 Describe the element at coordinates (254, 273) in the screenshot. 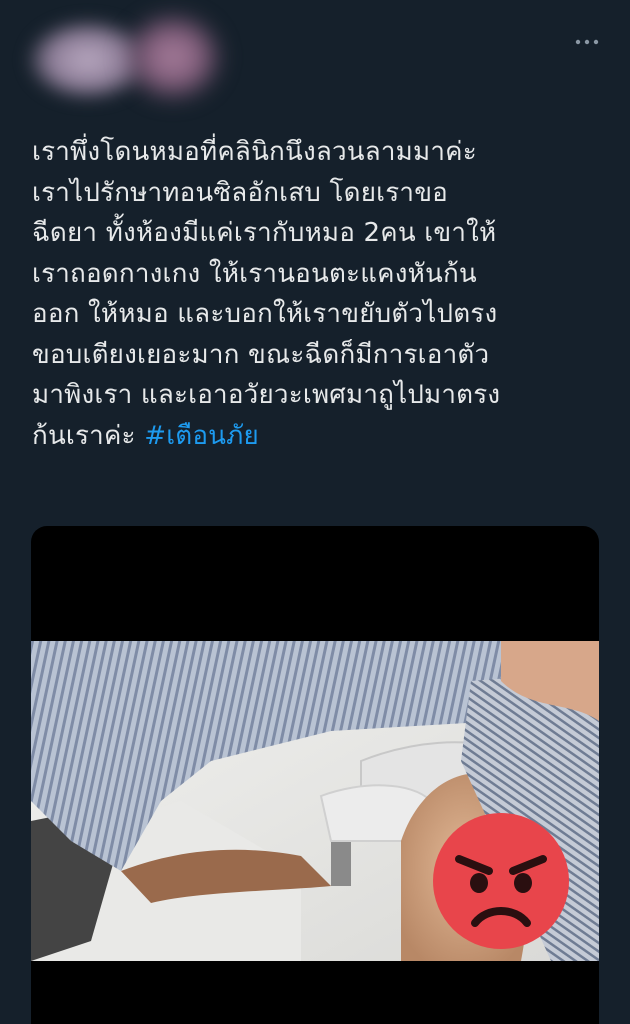

I see `tweet-text-line: เราถอดกางเกง ให้เรานอนตะแคงหันก้น` at that location.